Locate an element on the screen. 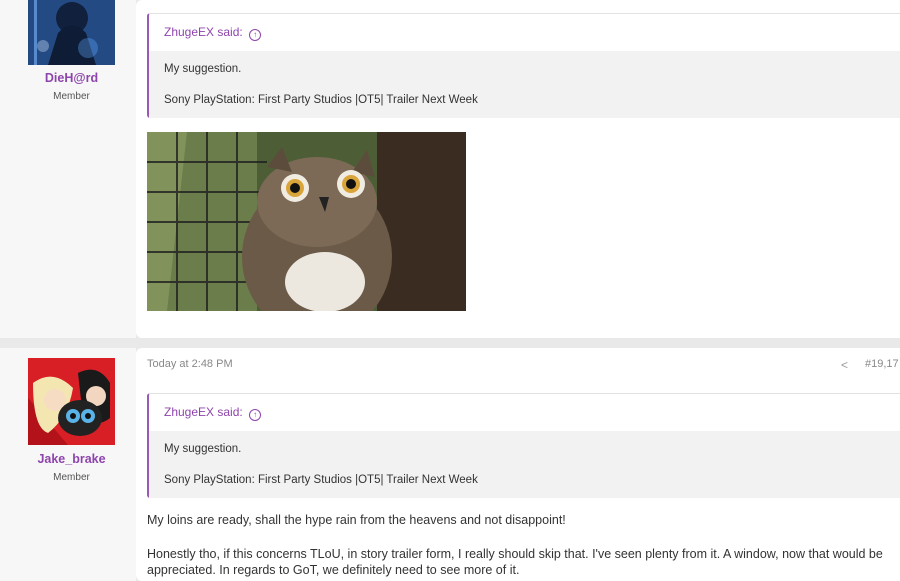  owl-gif-image is located at coordinates (306, 221).